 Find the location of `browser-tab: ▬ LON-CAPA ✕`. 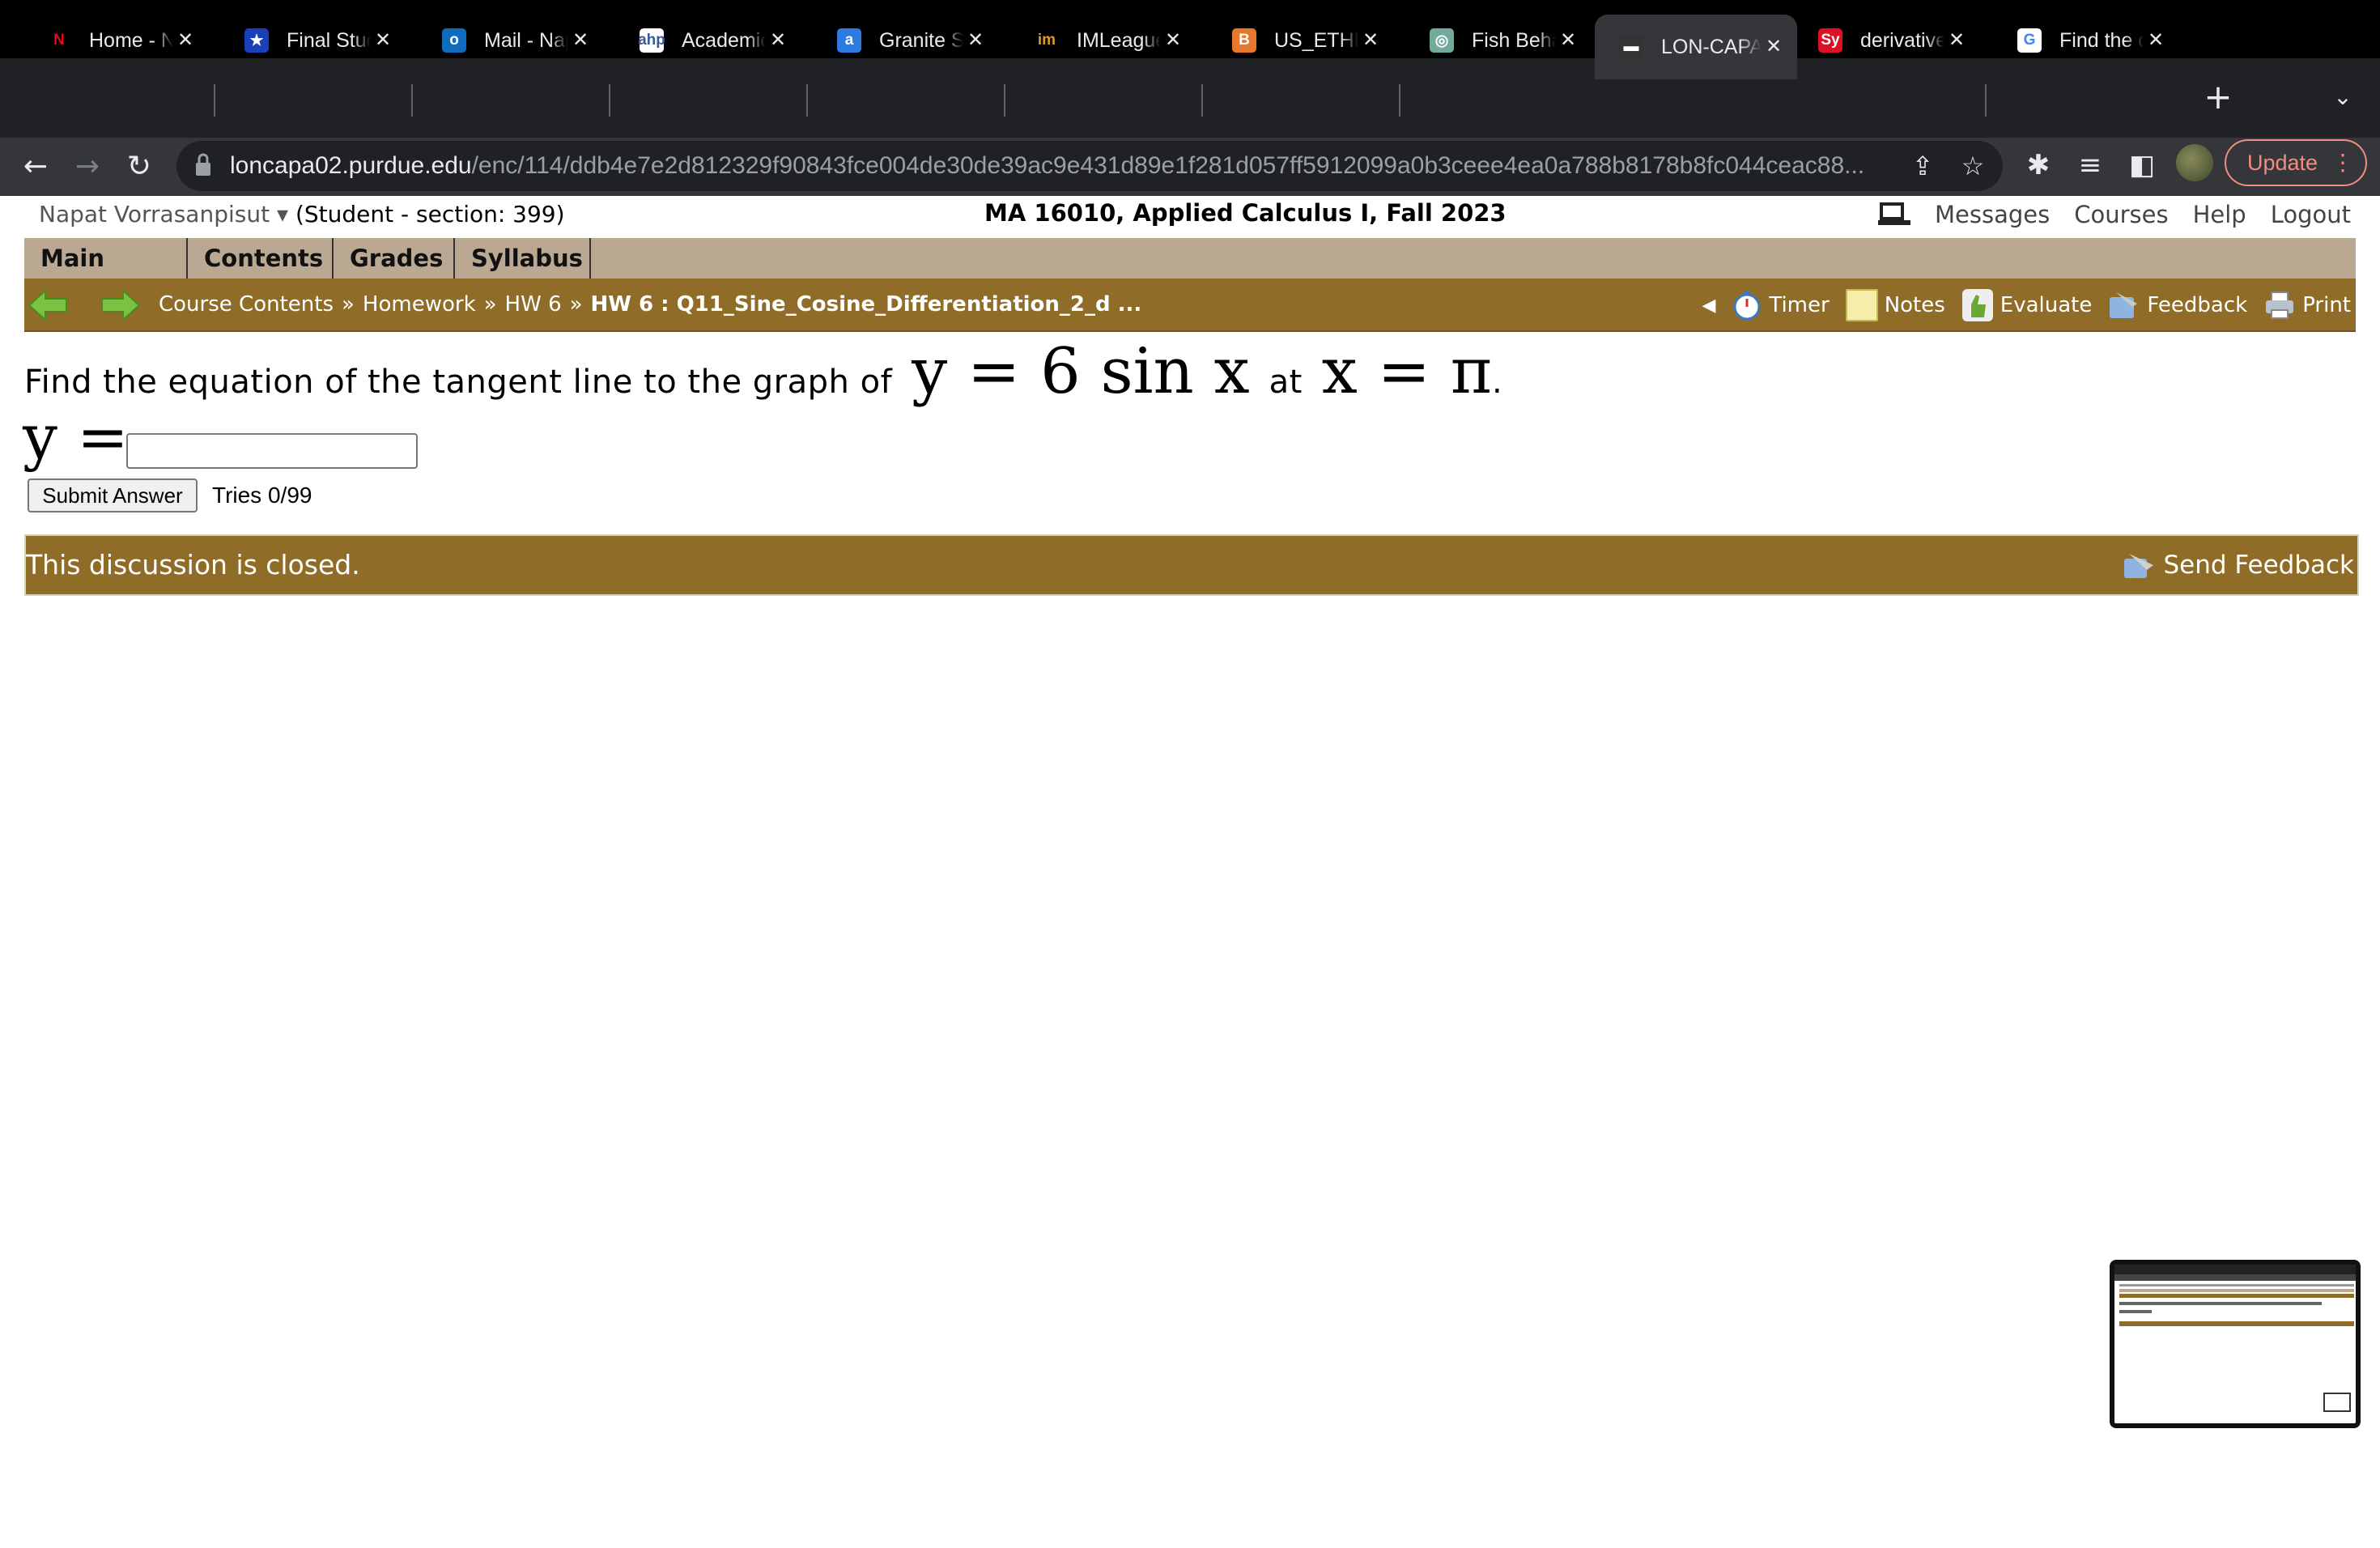

browser-tab: ▬ LON-CAPA ✕ is located at coordinates (1696, 47).